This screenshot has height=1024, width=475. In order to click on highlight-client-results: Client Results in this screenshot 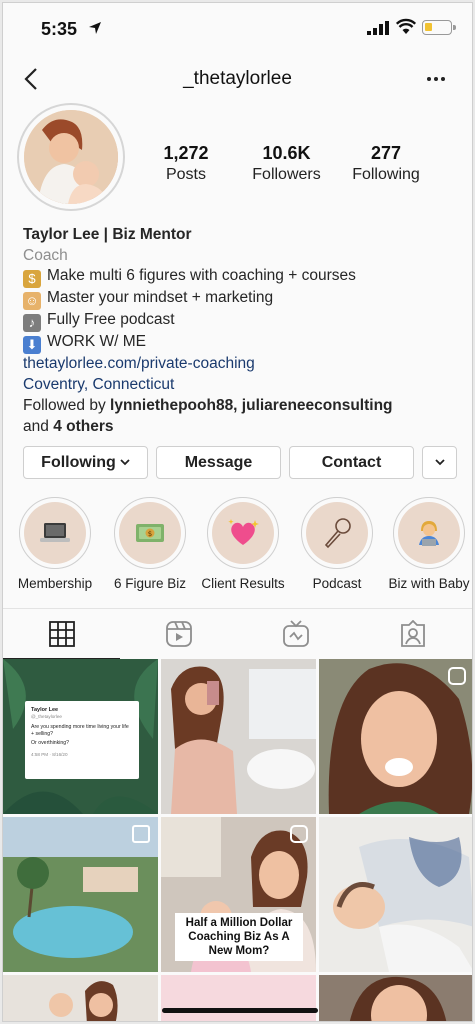, I will do `click(243, 544)`.